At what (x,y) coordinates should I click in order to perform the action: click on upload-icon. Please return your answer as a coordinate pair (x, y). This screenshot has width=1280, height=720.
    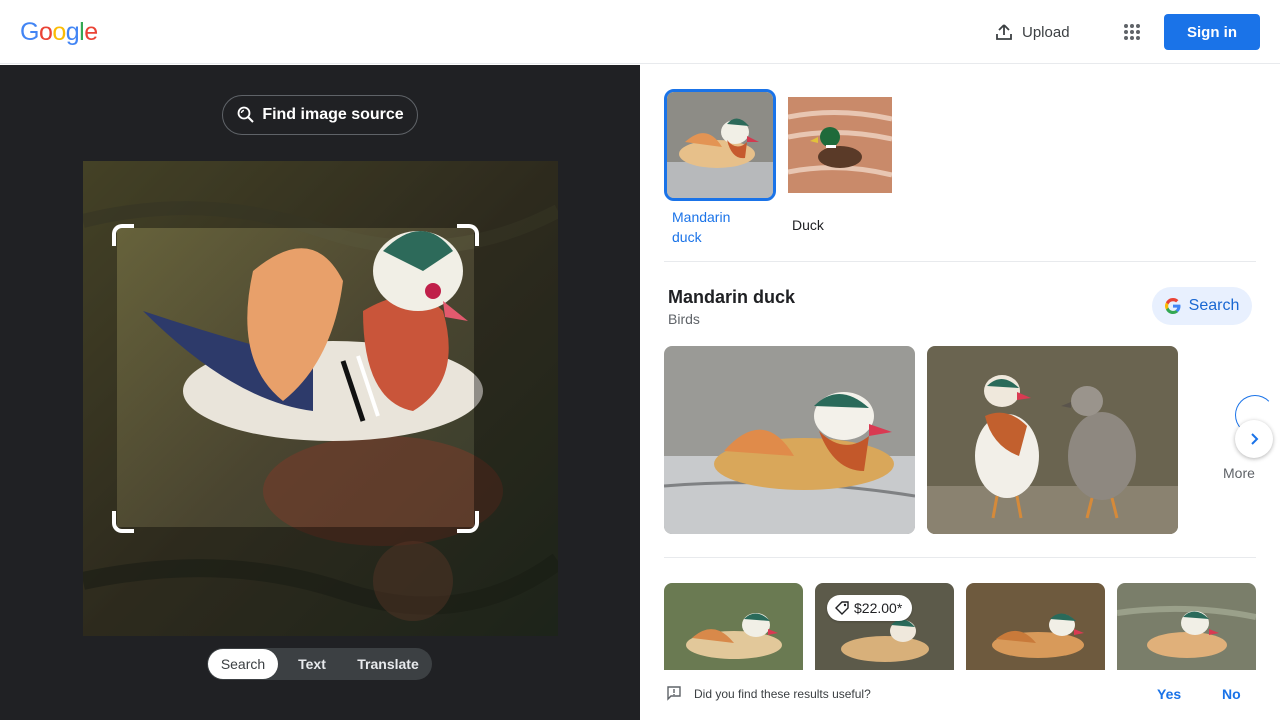
    Looking at the image, I should click on (1004, 32).